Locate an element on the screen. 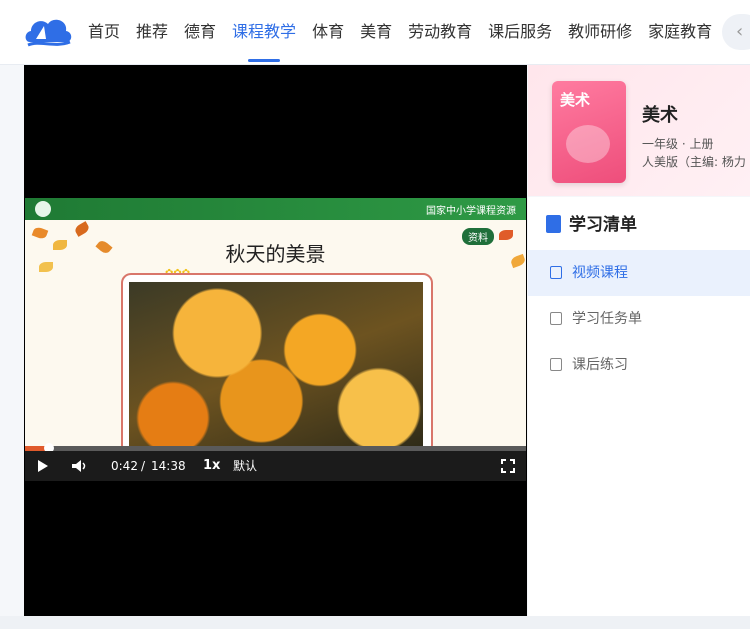 Image resolution: width=750 pixels, height=629 pixels. slide-title: 秋天的美景 is located at coordinates (275, 254).